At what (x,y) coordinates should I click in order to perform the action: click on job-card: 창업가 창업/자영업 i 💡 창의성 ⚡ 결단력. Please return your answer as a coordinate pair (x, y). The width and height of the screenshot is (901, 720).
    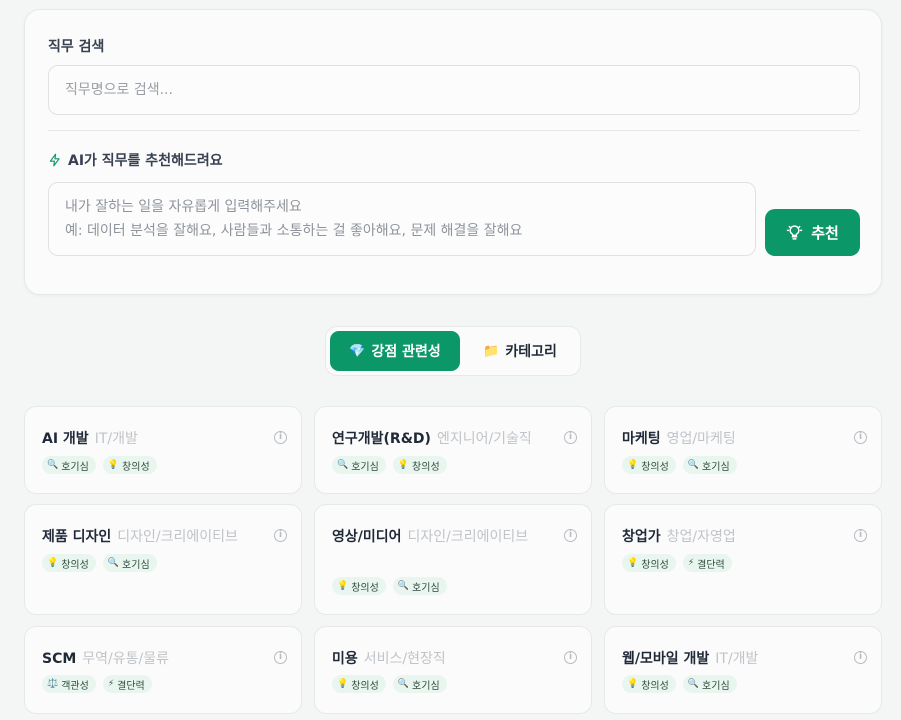
    Looking at the image, I should click on (743, 559).